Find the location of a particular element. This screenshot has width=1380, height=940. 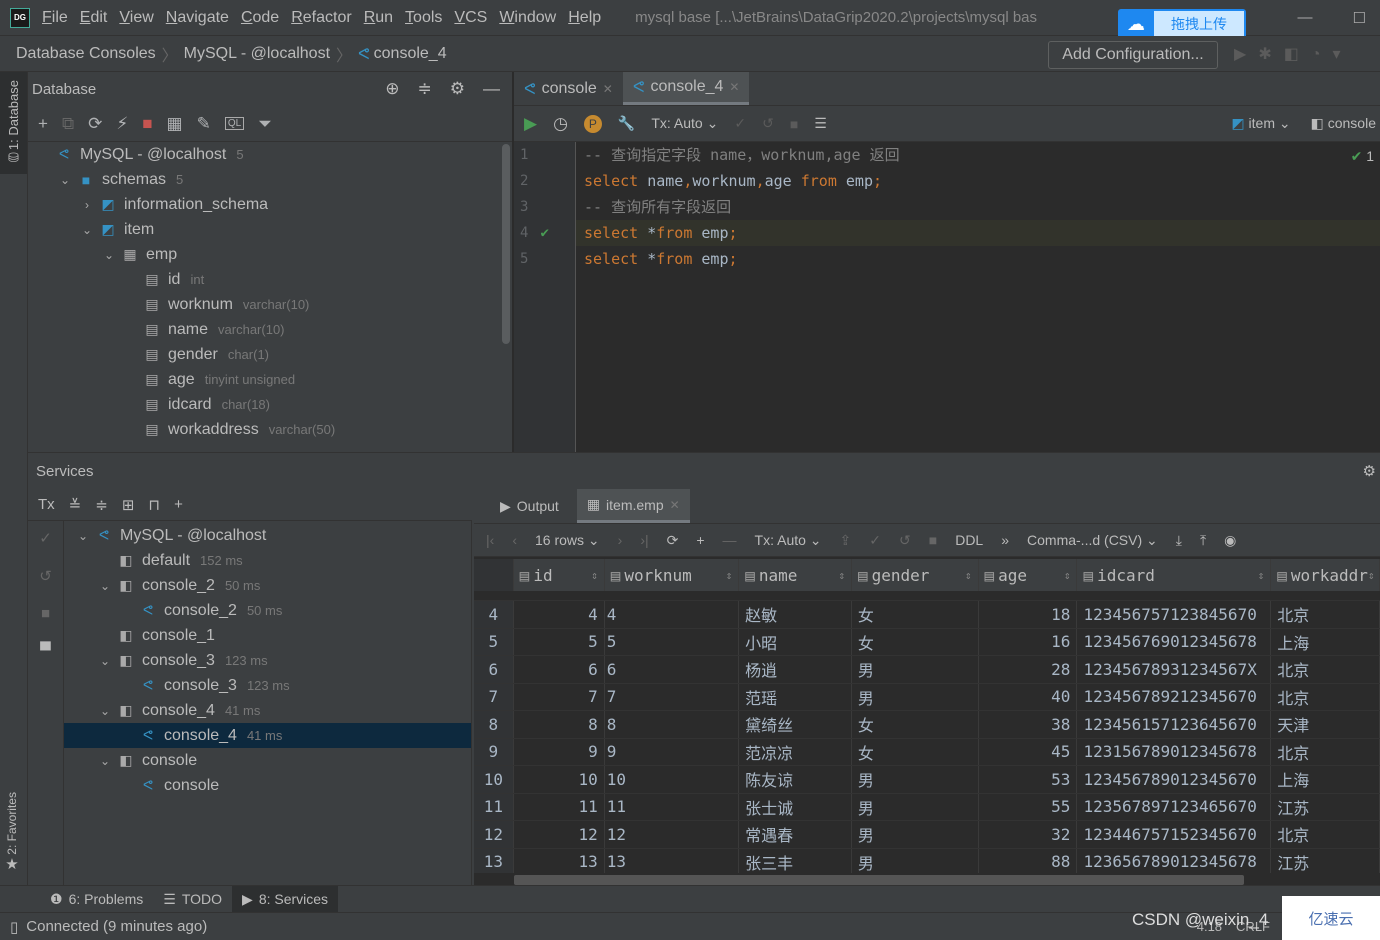

table-cell: 杨逍 is located at coordinates (795, 669).